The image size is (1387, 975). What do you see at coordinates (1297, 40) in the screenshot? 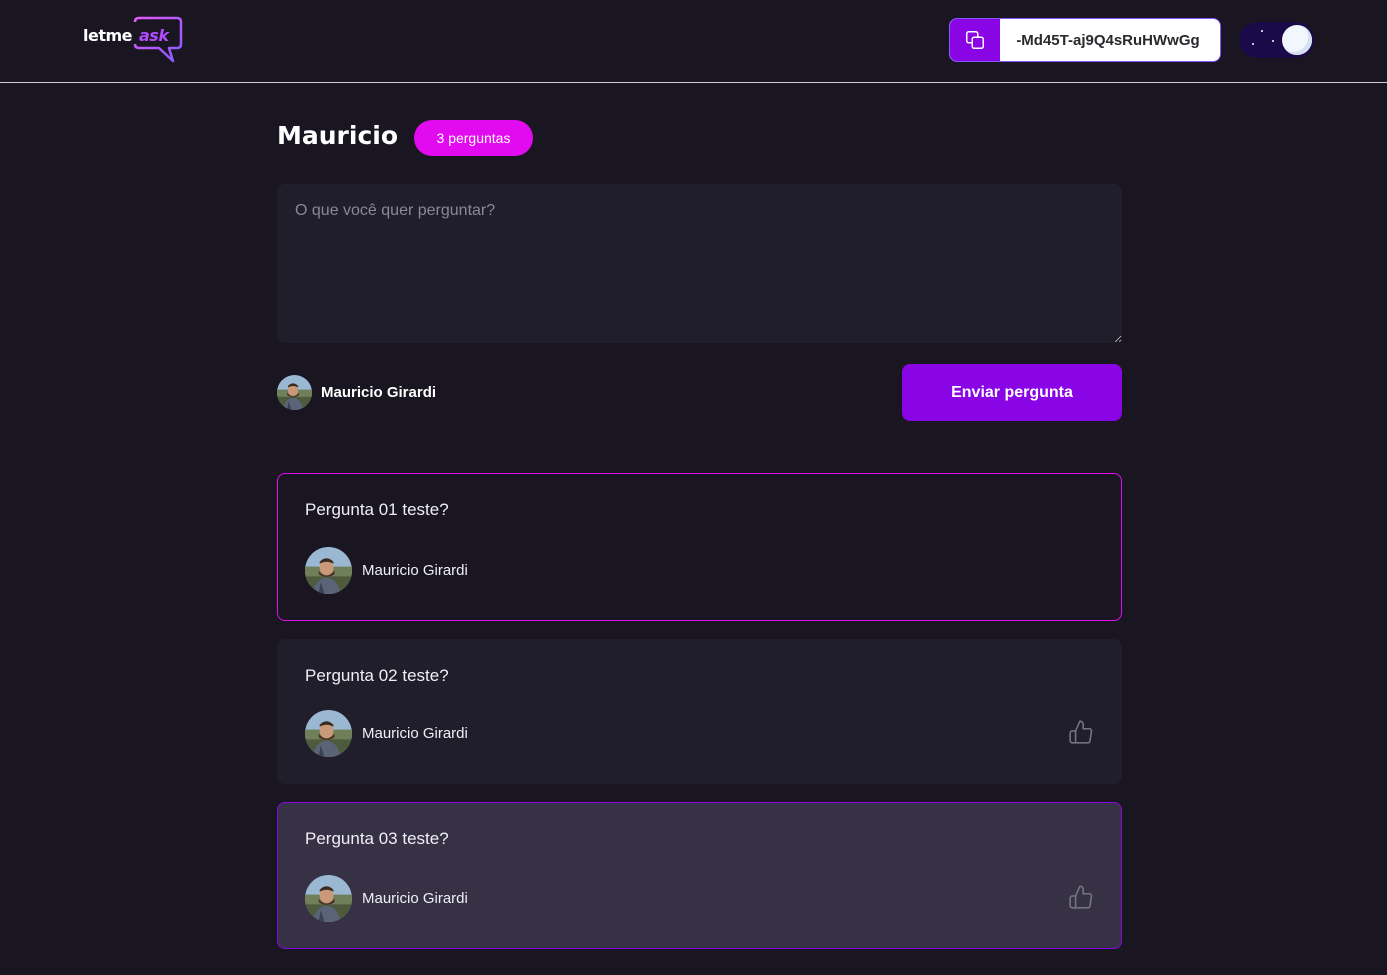
I see `moon-icon` at bounding box center [1297, 40].